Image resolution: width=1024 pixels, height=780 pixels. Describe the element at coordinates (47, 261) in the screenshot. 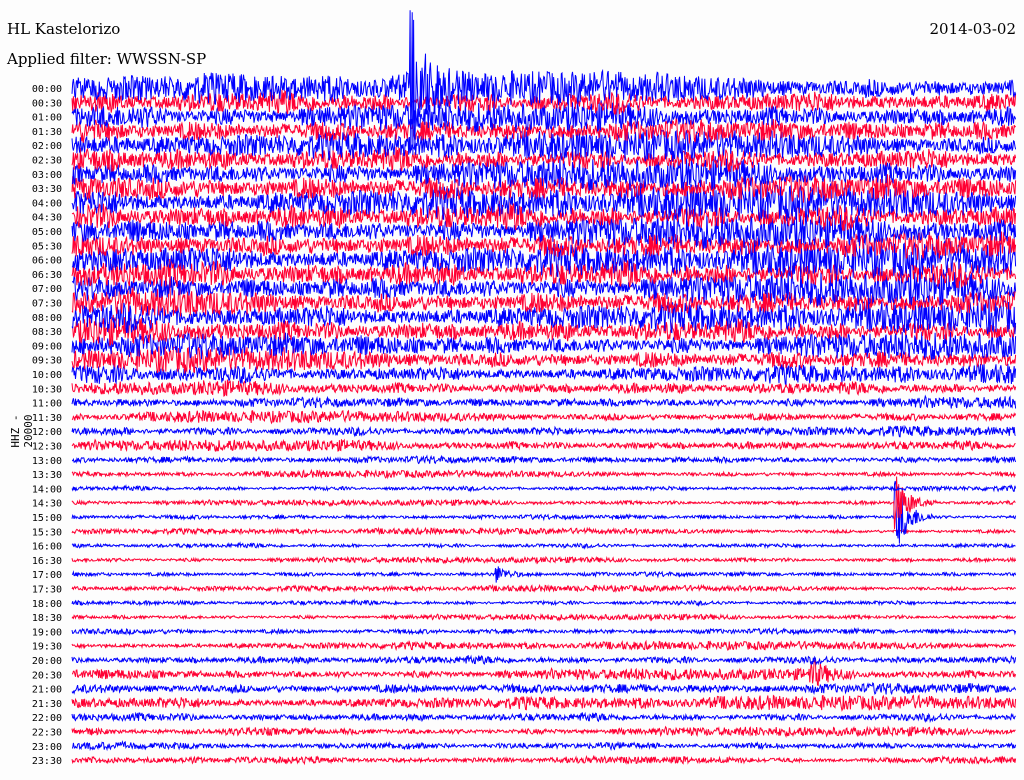

I see `row-time-label: 06:00` at that location.